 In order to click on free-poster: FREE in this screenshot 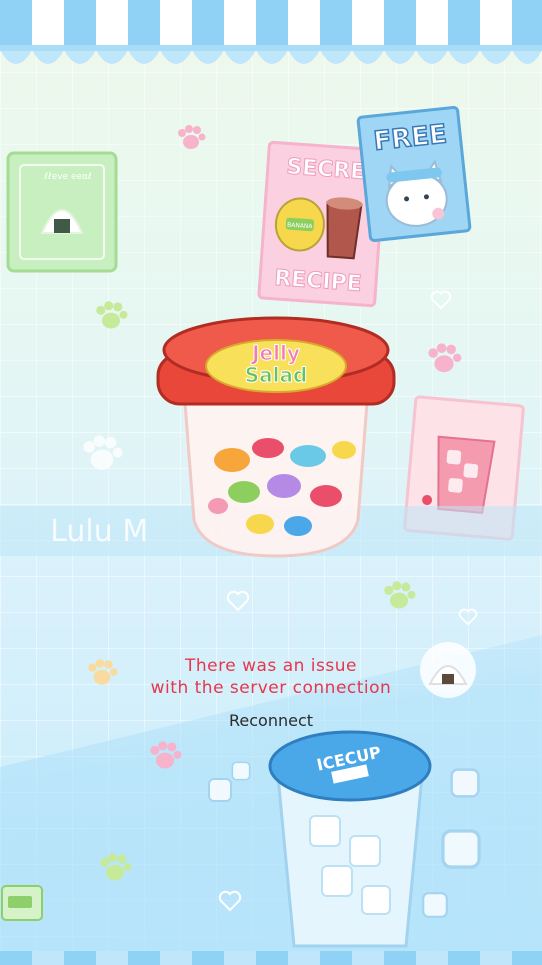, I will do `click(414, 174)`.